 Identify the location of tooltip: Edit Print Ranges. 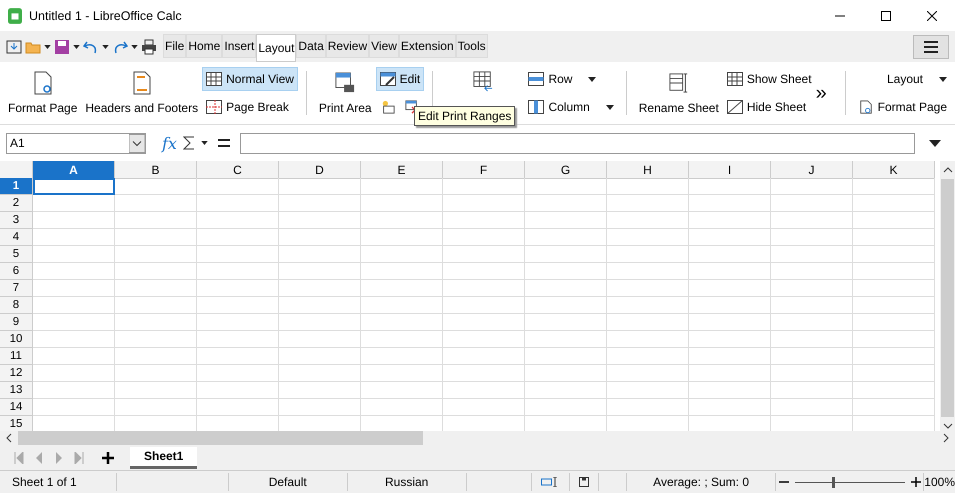
(465, 116).